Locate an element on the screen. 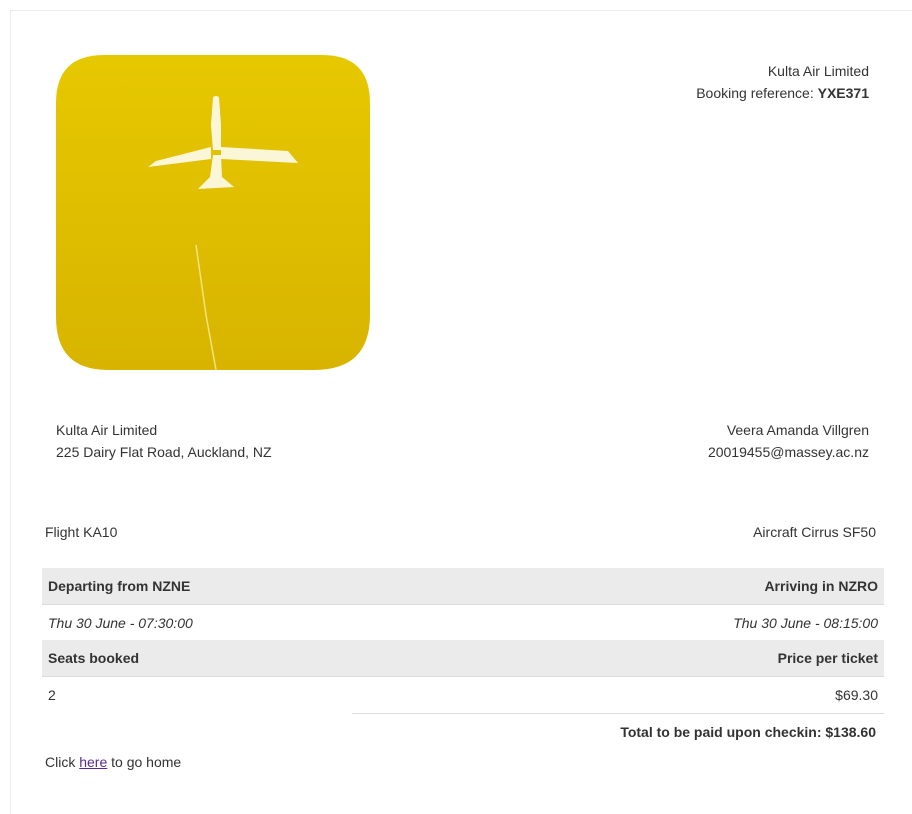  customer-name: Veera Amanda Villgren is located at coordinates (797, 430).